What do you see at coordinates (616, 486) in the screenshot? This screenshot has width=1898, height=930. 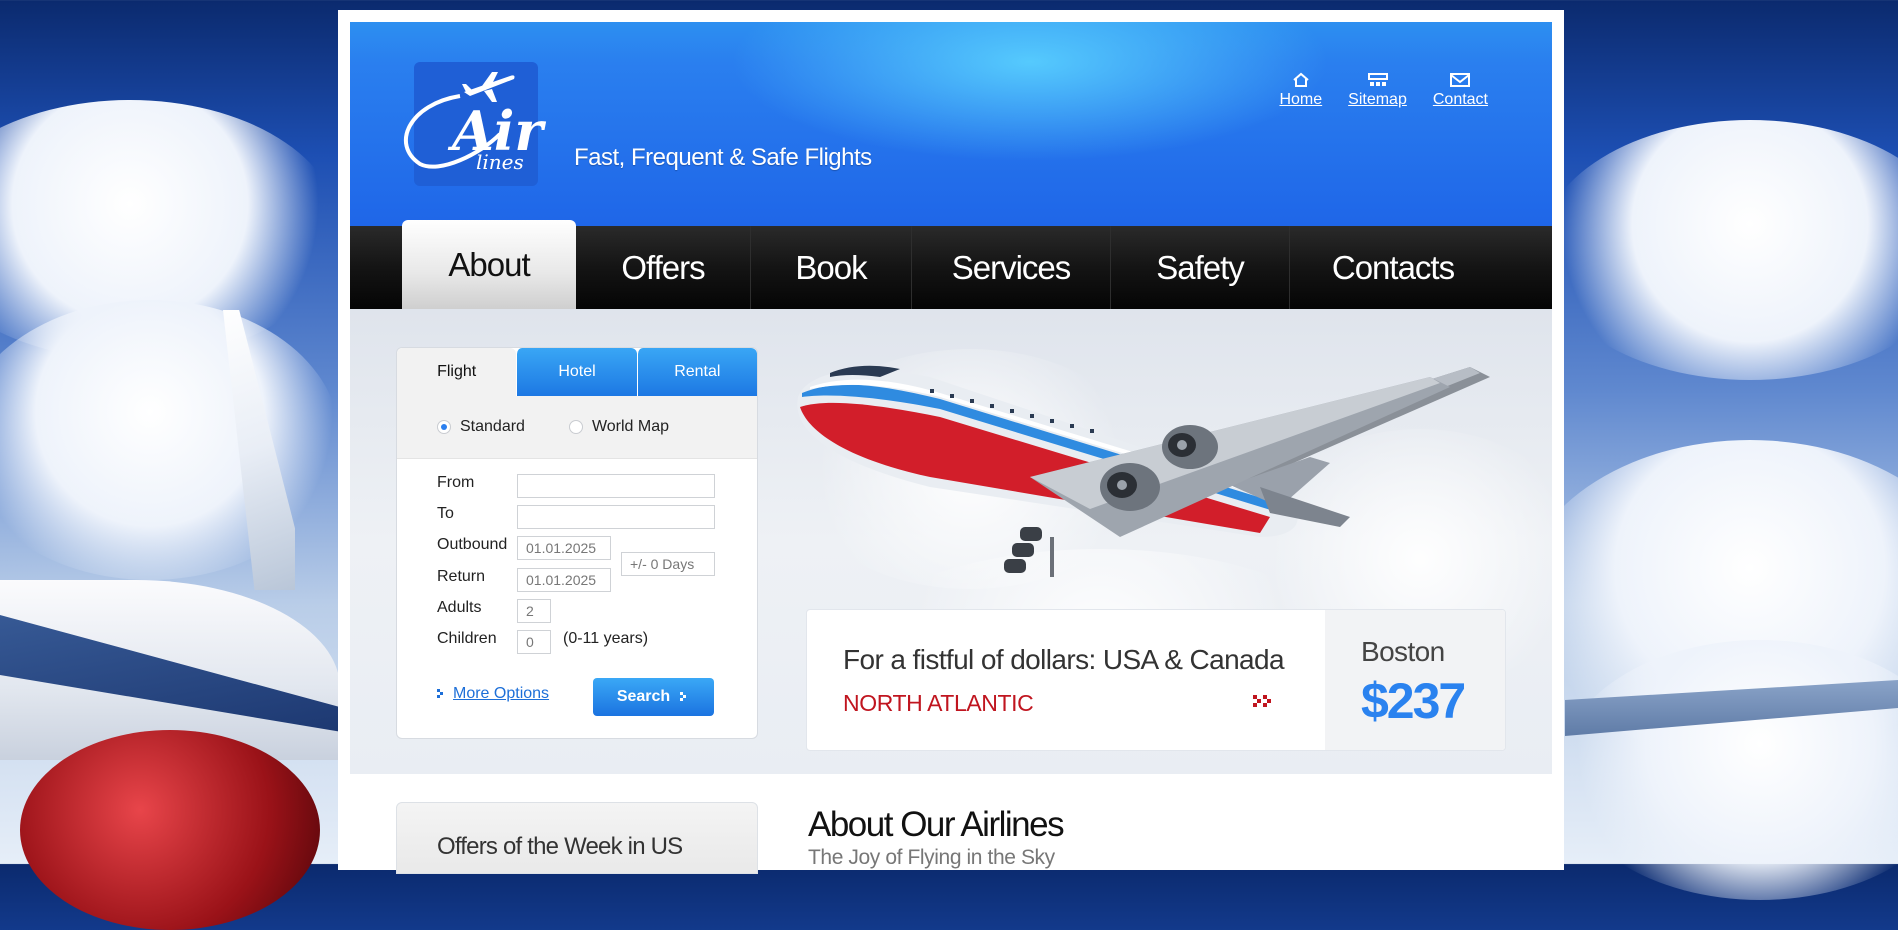 I see `from-field` at bounding box center [616, 486].